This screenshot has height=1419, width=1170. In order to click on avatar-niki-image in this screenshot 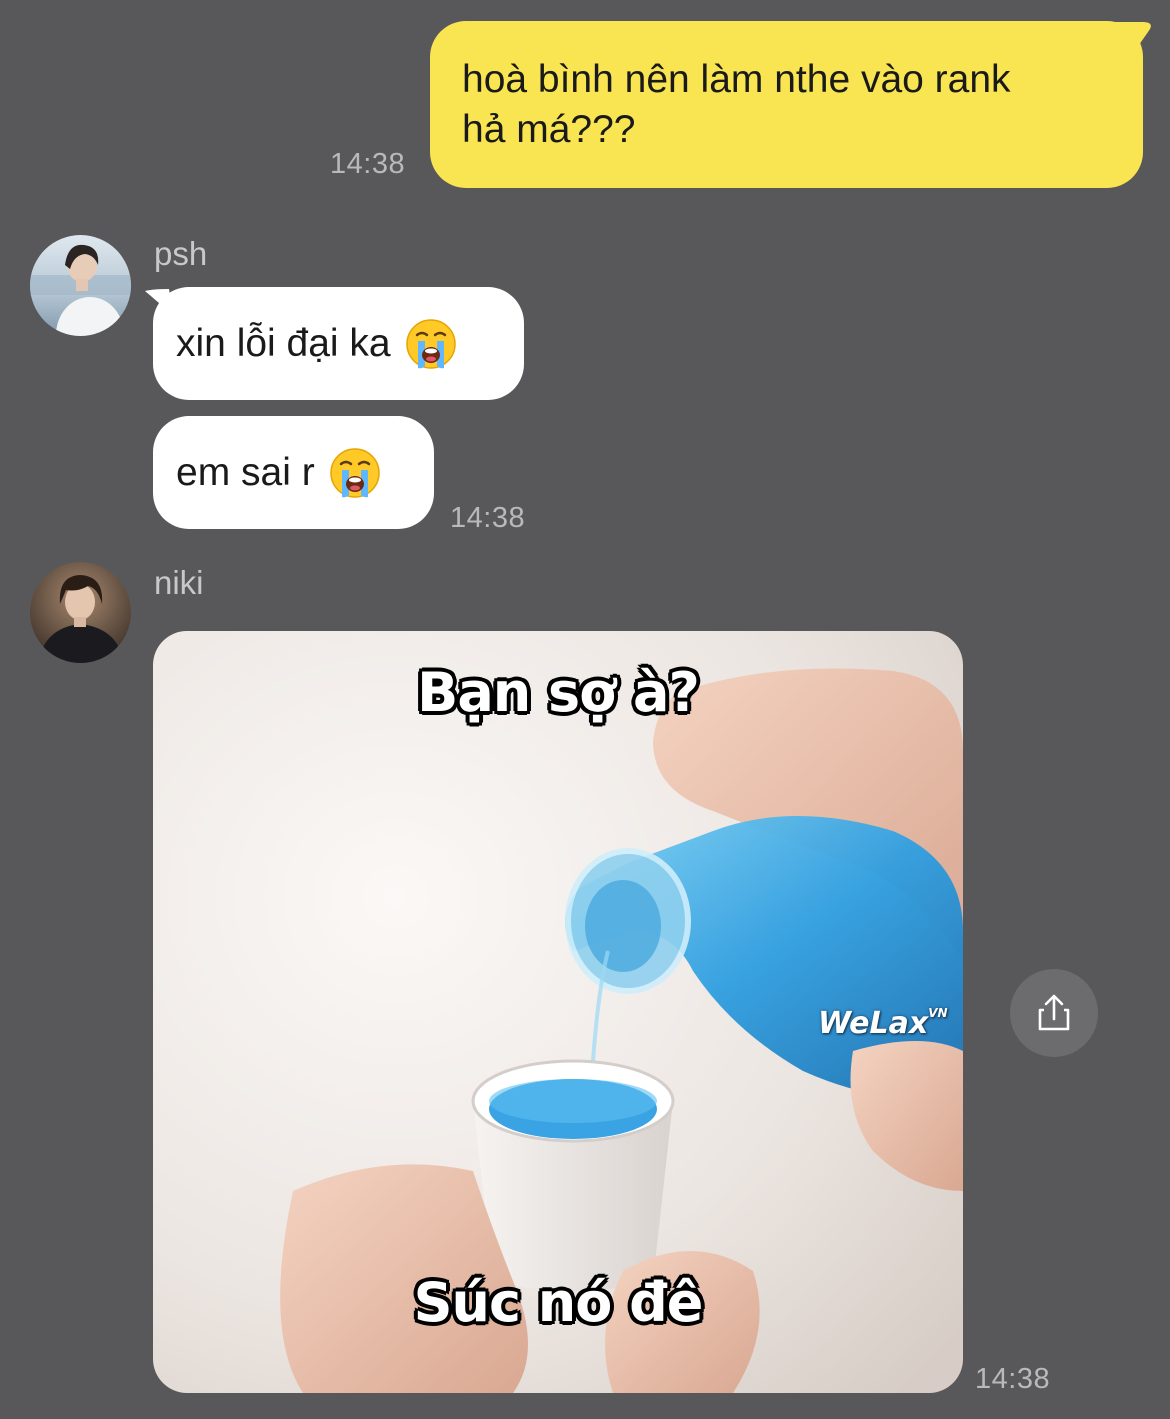, I will do `click(80, 612)`.